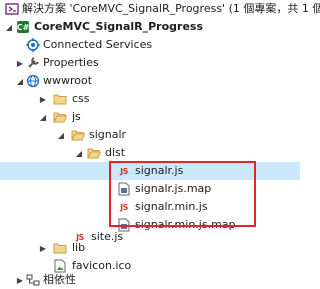 The image size is (320, 289). I want to click on map-file-icon, so click(124, 189).